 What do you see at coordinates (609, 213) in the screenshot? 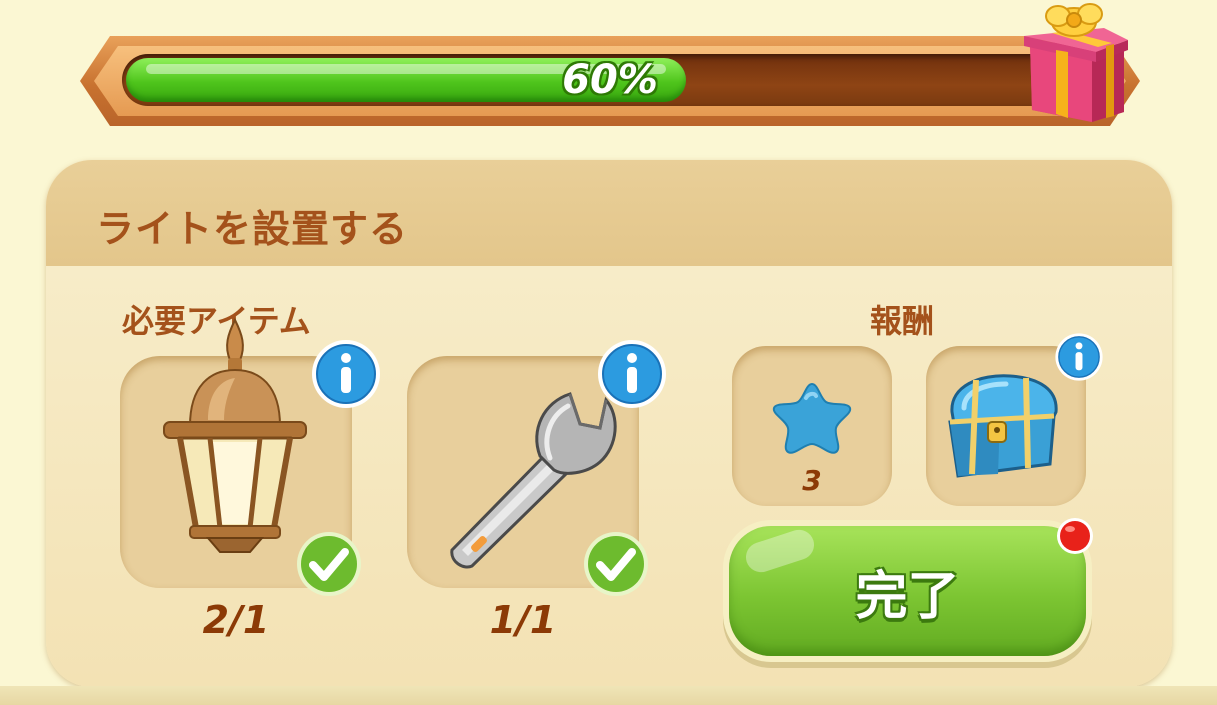
I see `quest-header: ライトを設置する` at bounding box center [609, 213].